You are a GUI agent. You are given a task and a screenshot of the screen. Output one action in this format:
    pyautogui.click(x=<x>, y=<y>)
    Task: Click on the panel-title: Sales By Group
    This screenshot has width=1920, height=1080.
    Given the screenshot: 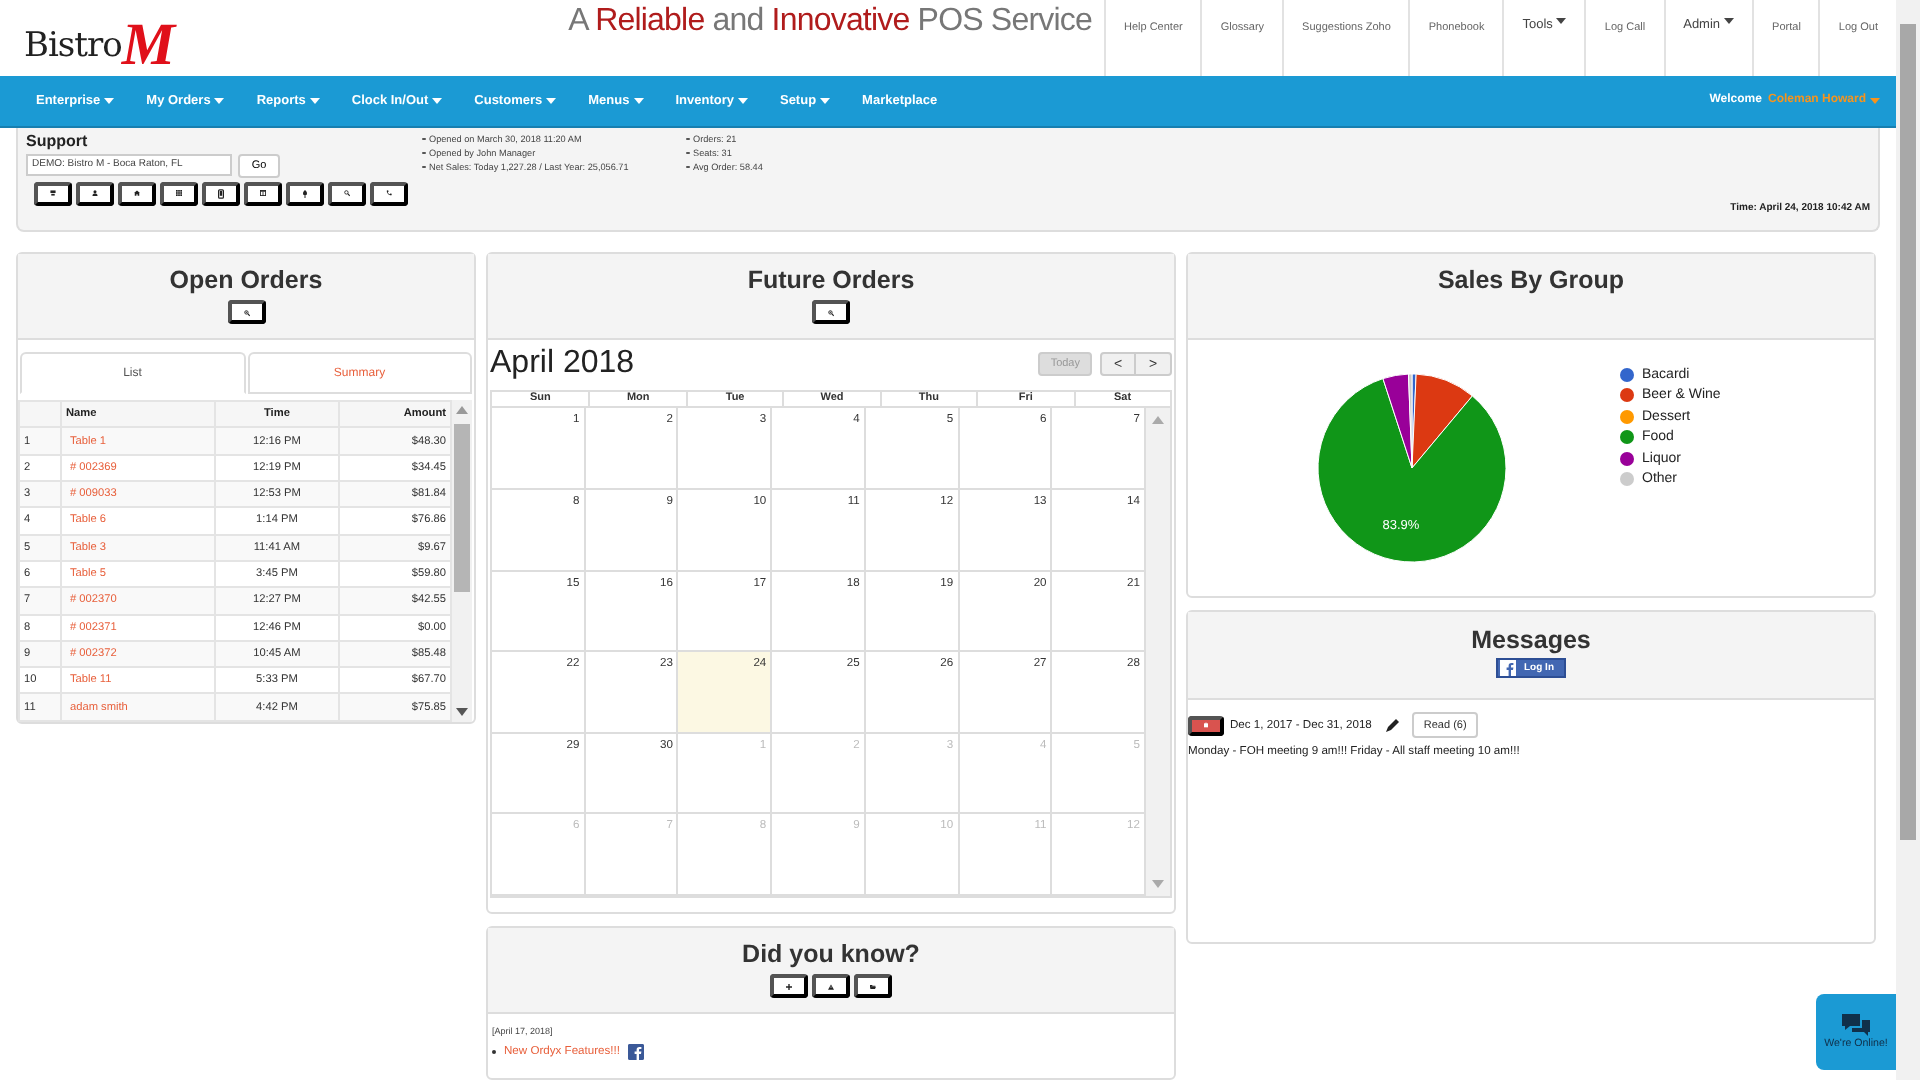 What is the action you would take?
    pyautogui.click(x=1531, y=280)
    